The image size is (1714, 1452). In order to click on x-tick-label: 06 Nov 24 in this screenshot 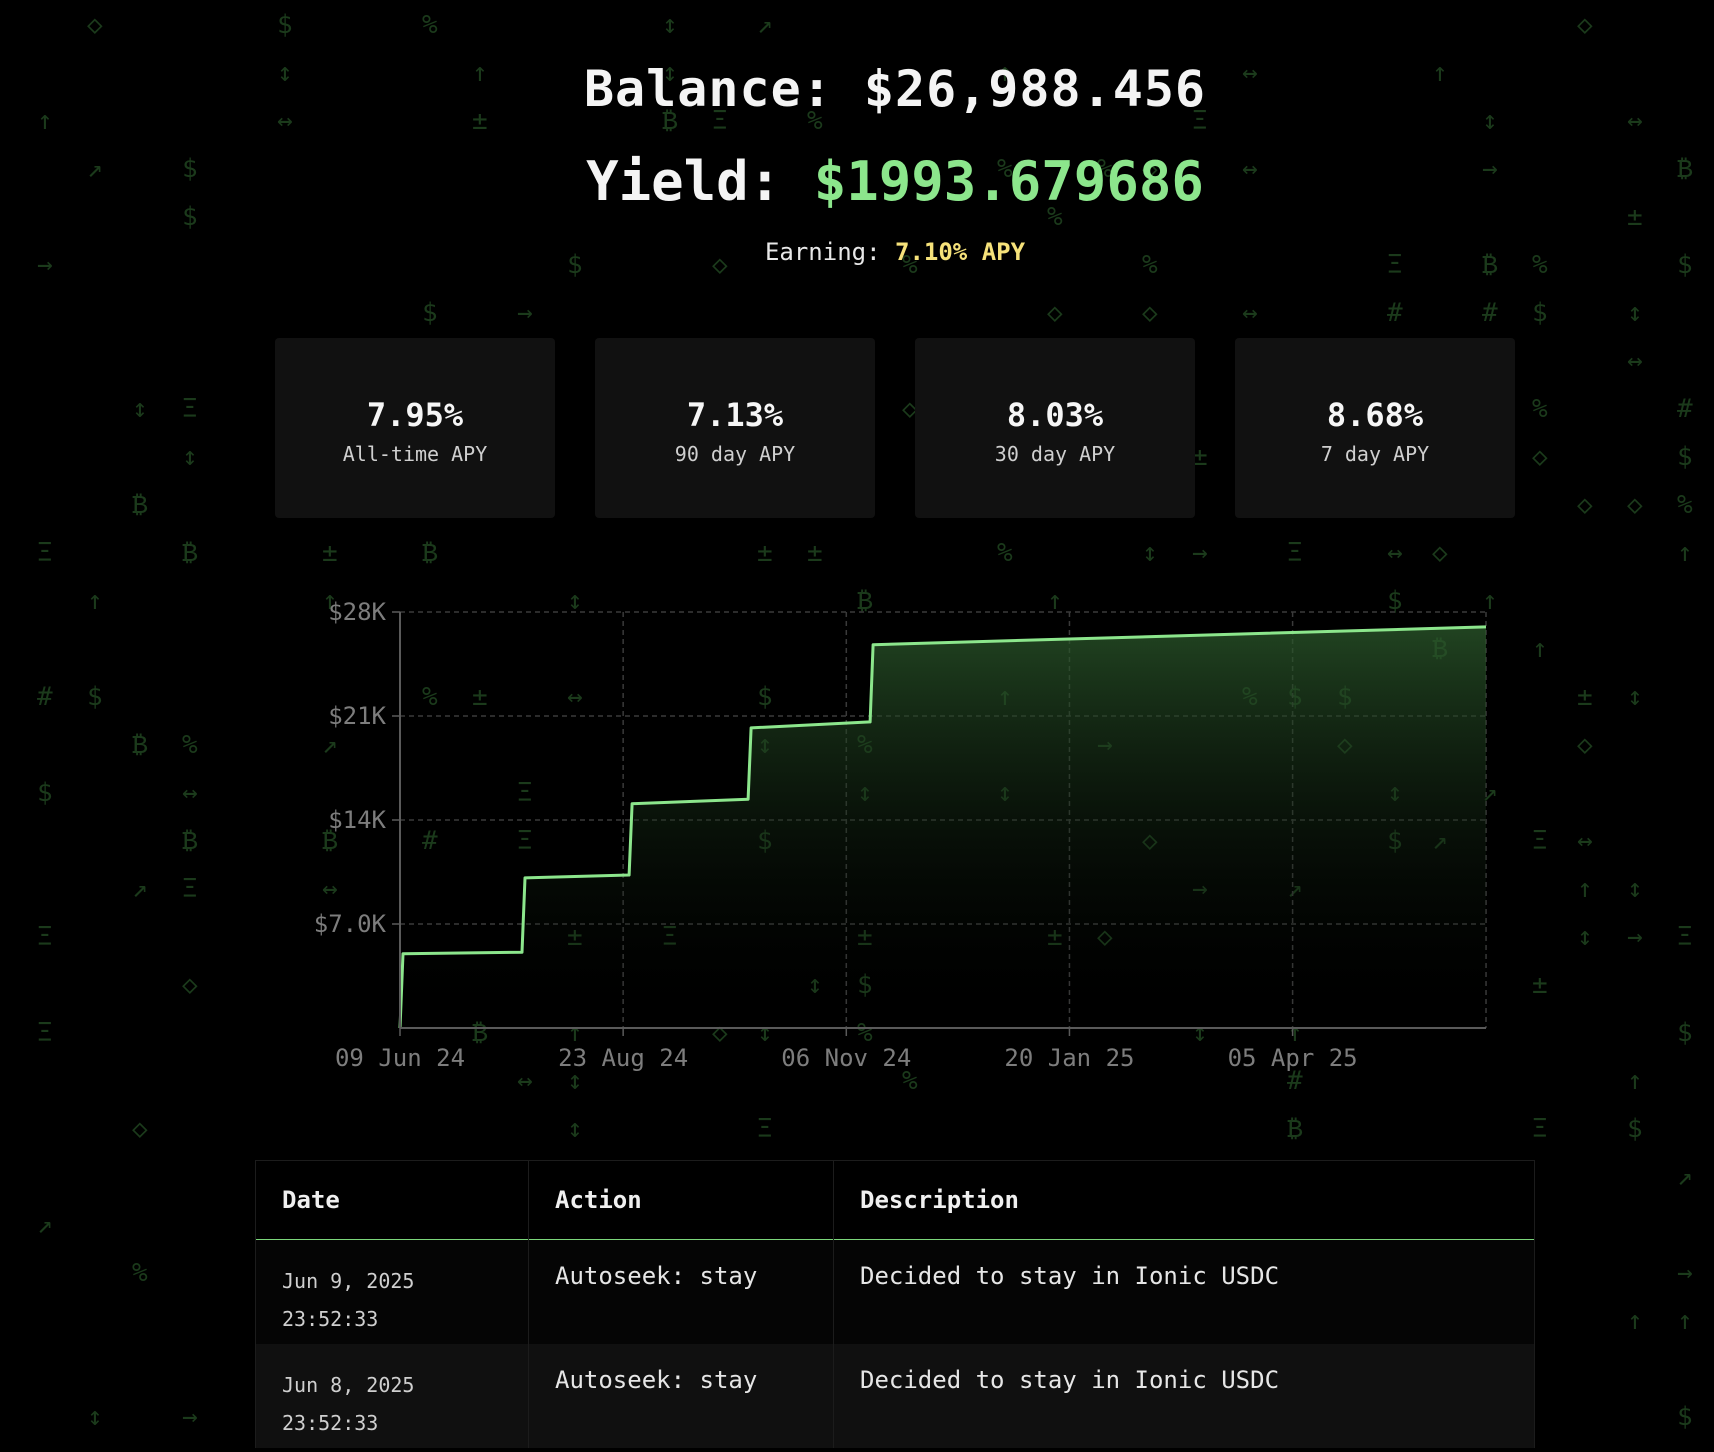, I will do `click(846, 1058)`.